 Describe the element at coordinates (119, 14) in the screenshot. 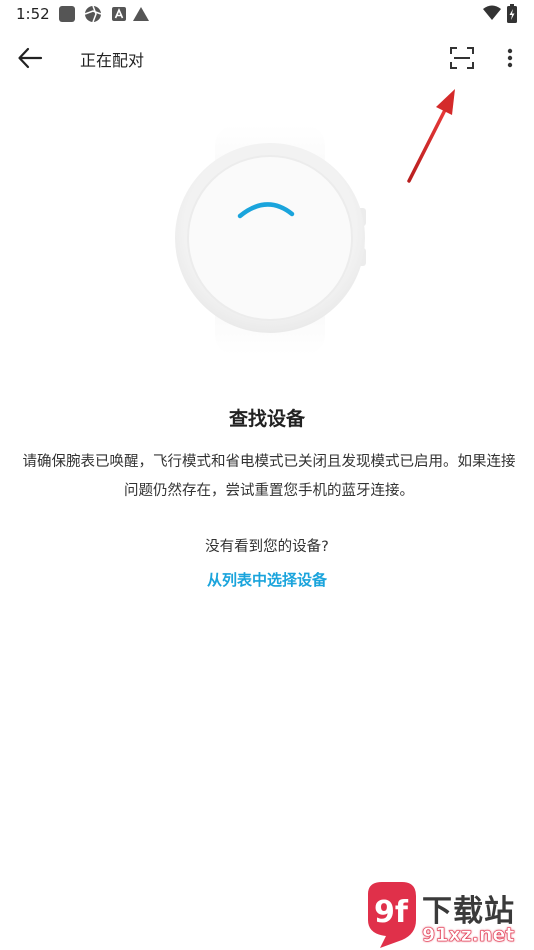

I see `font-notification-icon` at that location.